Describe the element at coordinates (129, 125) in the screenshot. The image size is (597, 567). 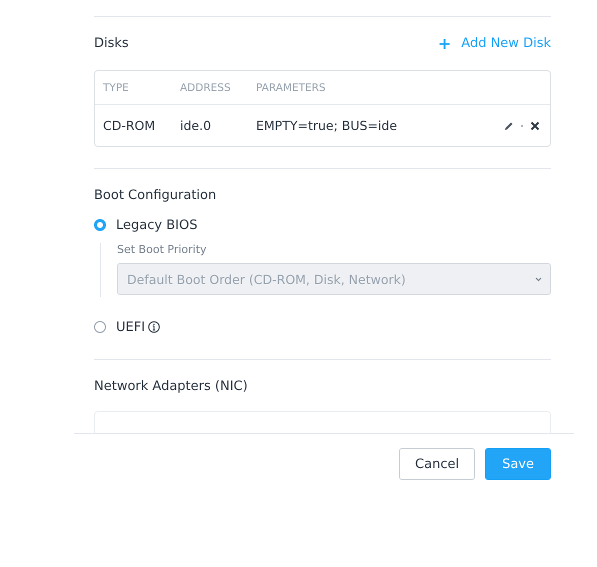
I see `table-cell-text: CD-ROM` at that location.